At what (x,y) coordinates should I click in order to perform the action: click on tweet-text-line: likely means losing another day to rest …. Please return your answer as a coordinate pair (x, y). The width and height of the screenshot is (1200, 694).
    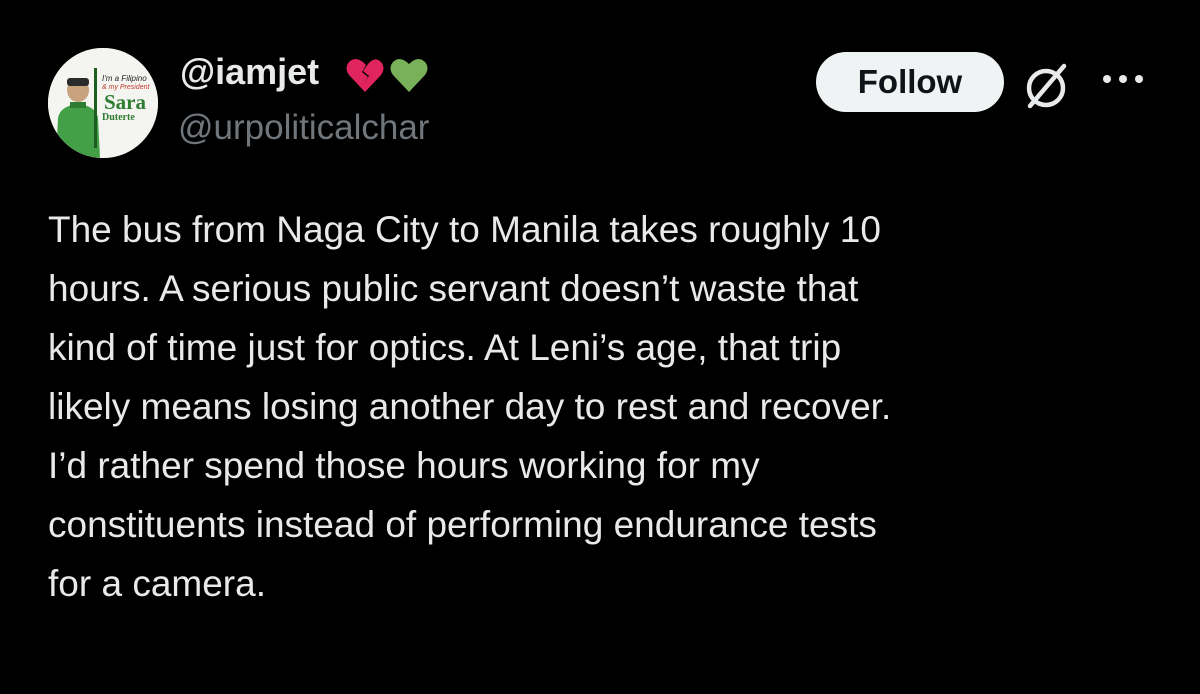
    Looking at the image, I should click on (470, 406).